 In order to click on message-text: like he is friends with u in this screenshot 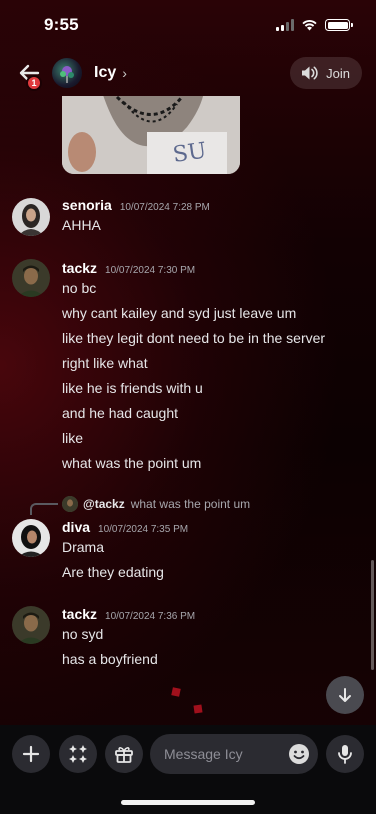, I will do `click(132, 388)`.